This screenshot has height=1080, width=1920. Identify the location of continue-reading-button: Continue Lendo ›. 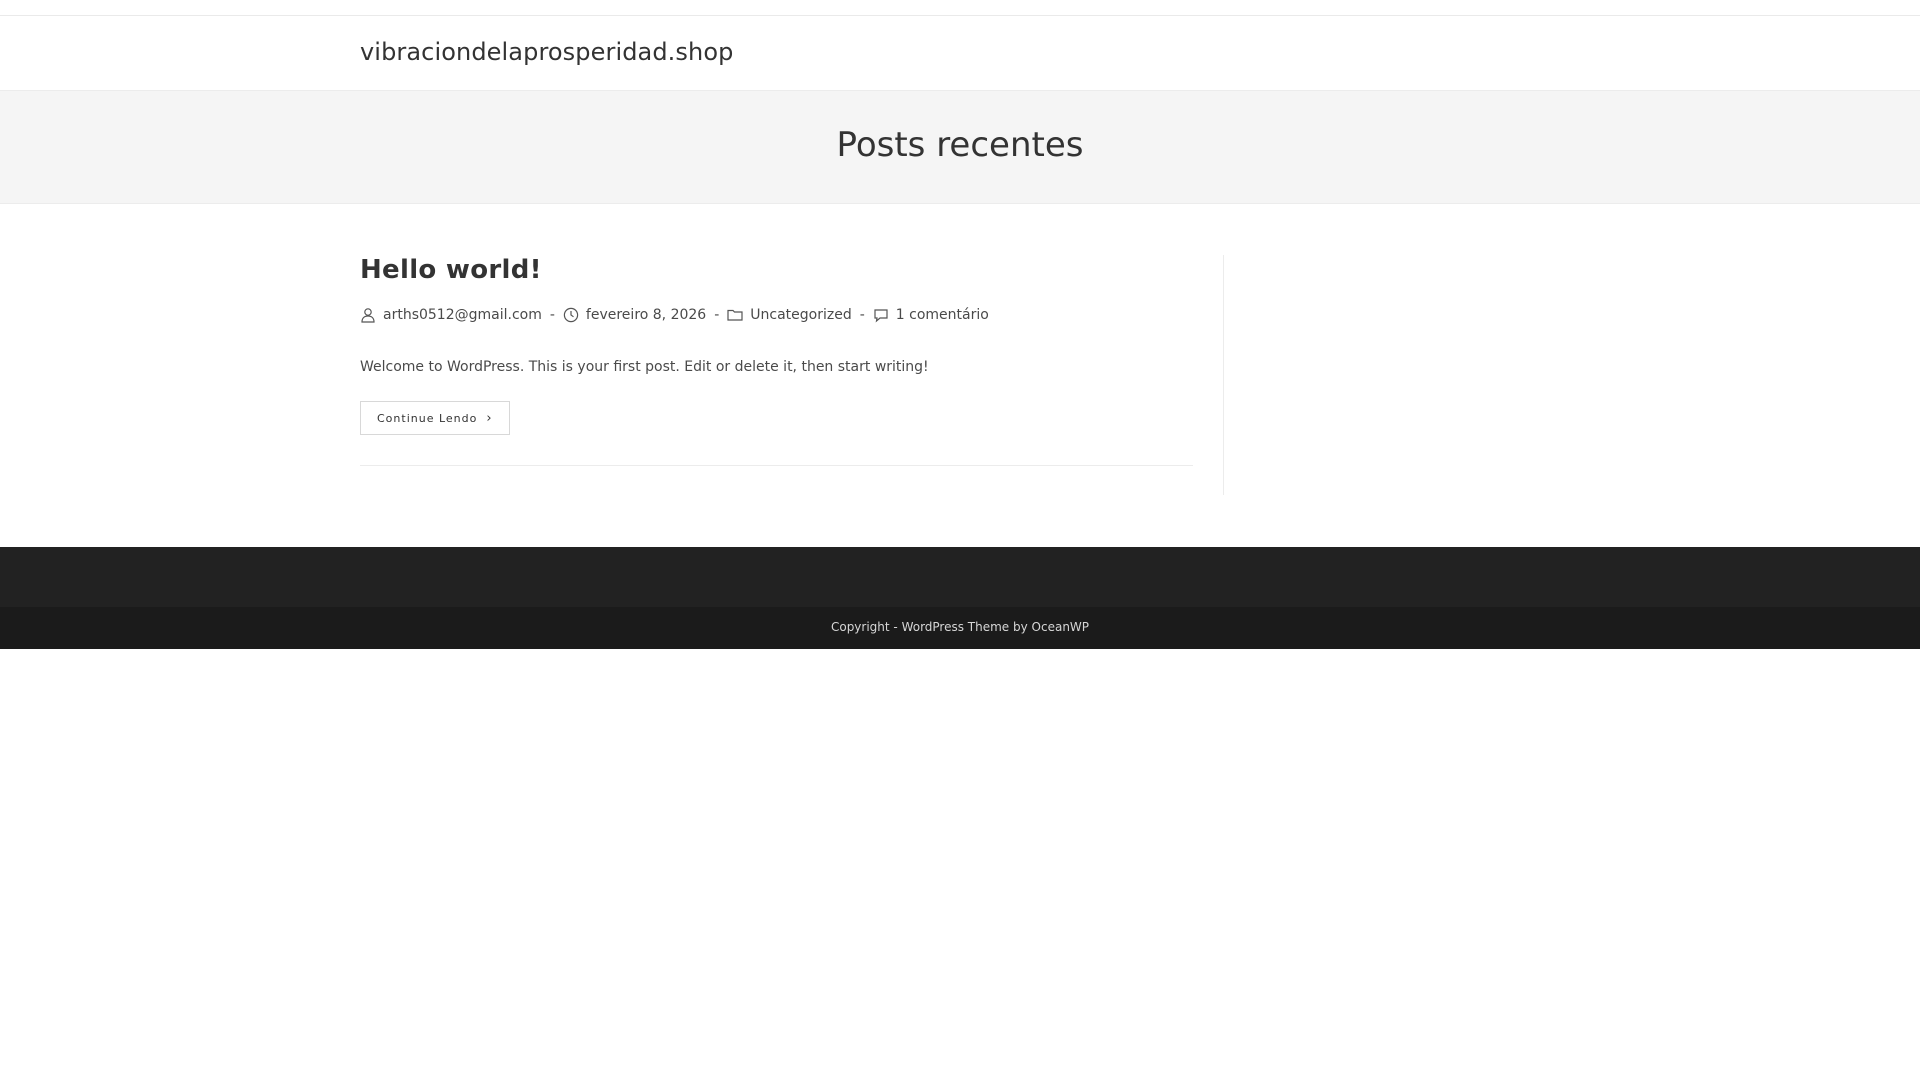
(435, 418).